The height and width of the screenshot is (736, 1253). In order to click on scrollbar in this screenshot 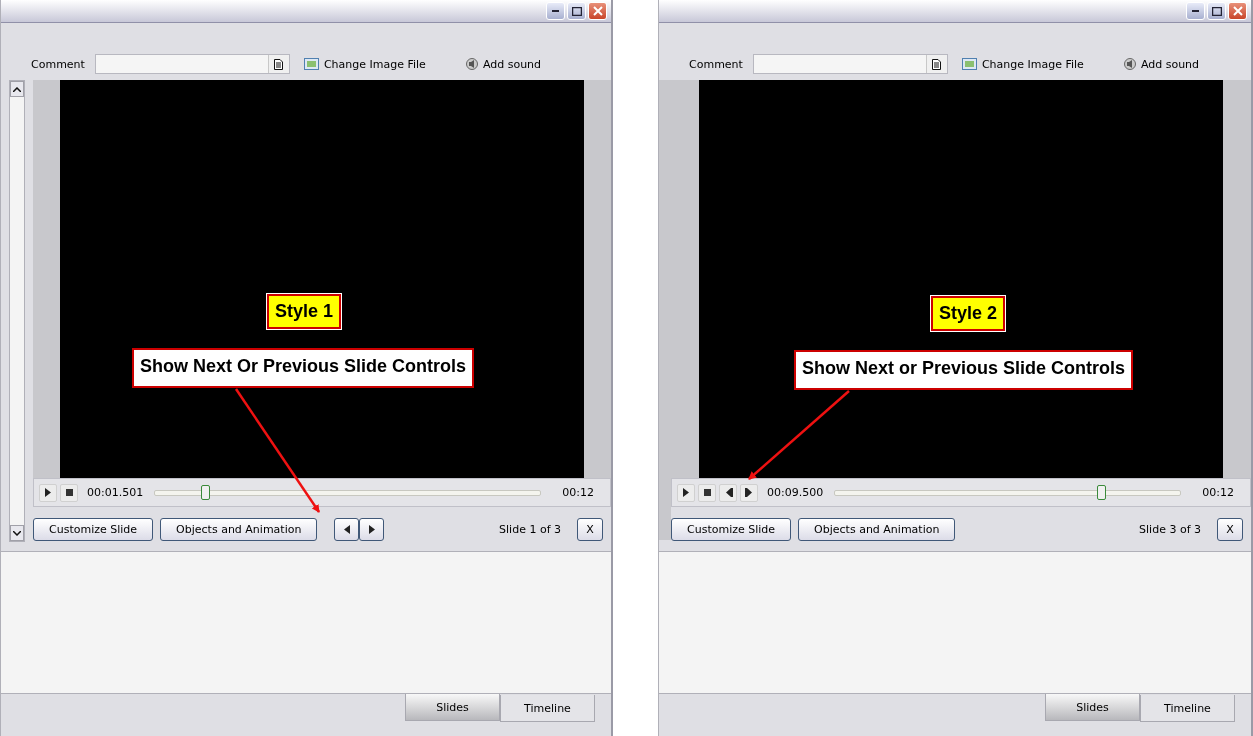, I will do `click(17, 311)`.